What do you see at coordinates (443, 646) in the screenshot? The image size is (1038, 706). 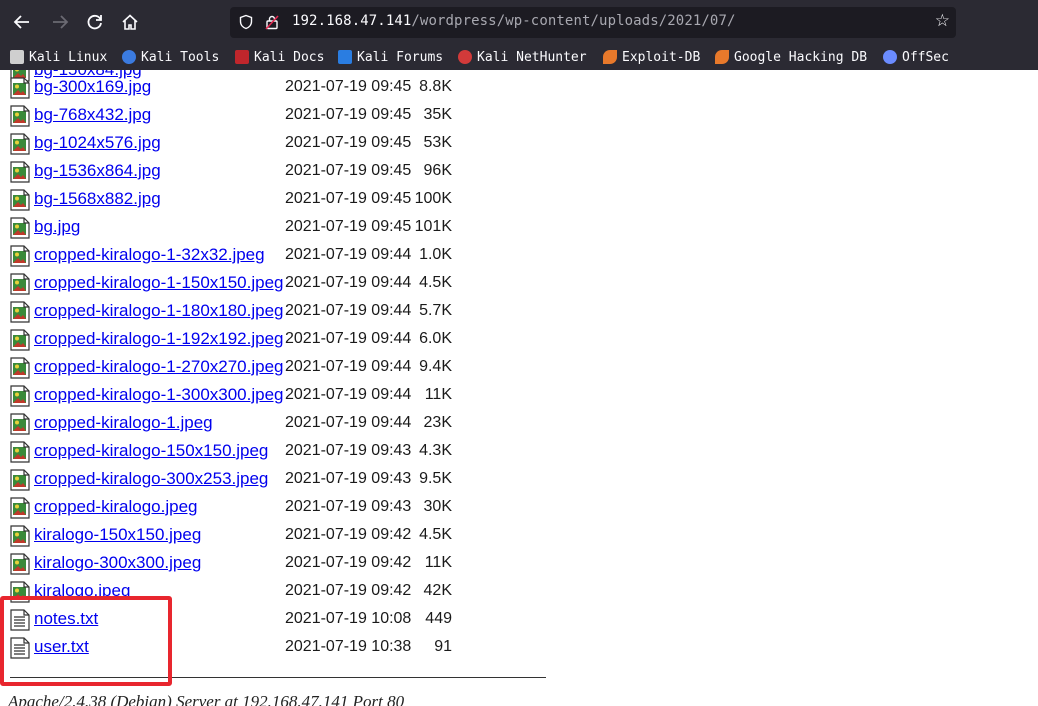 I see `file-size: 91` at bounding box center [443, 646].